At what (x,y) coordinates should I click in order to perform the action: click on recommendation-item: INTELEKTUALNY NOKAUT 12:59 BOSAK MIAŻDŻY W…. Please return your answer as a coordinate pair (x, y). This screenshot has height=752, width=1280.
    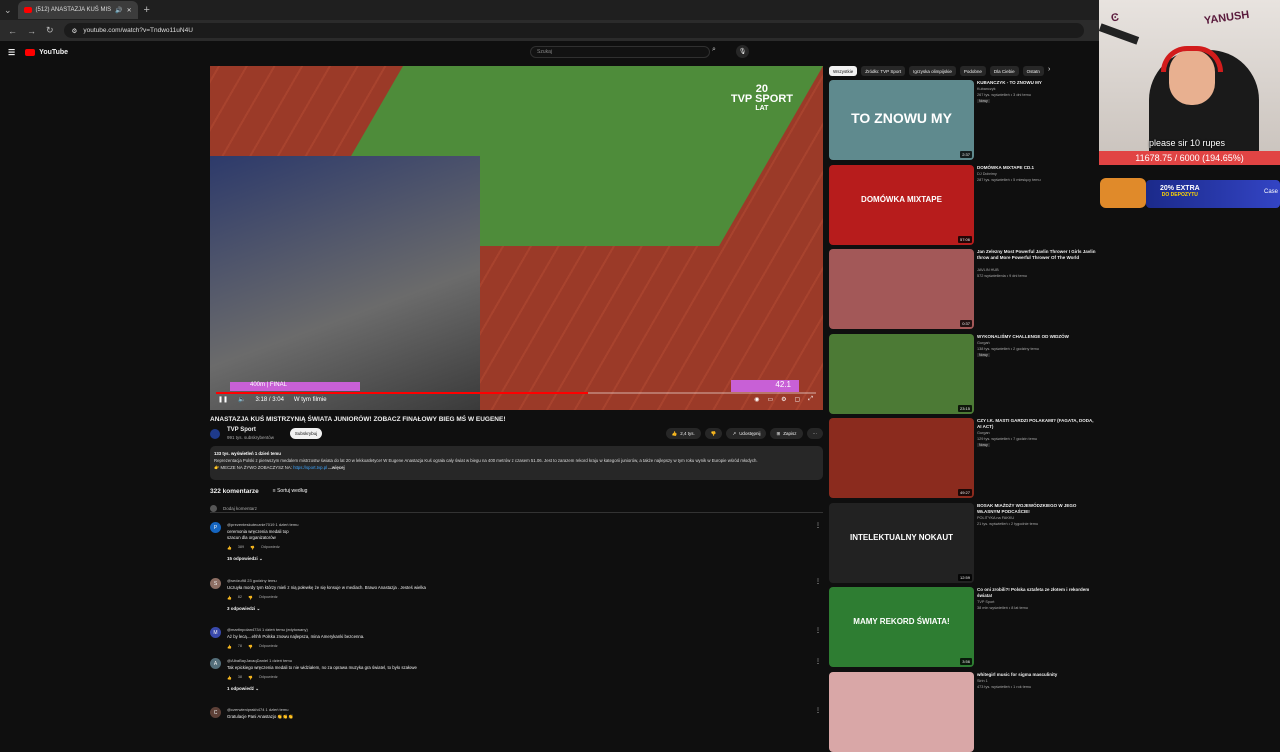
    Looking at the image, I should click on (964, 542).